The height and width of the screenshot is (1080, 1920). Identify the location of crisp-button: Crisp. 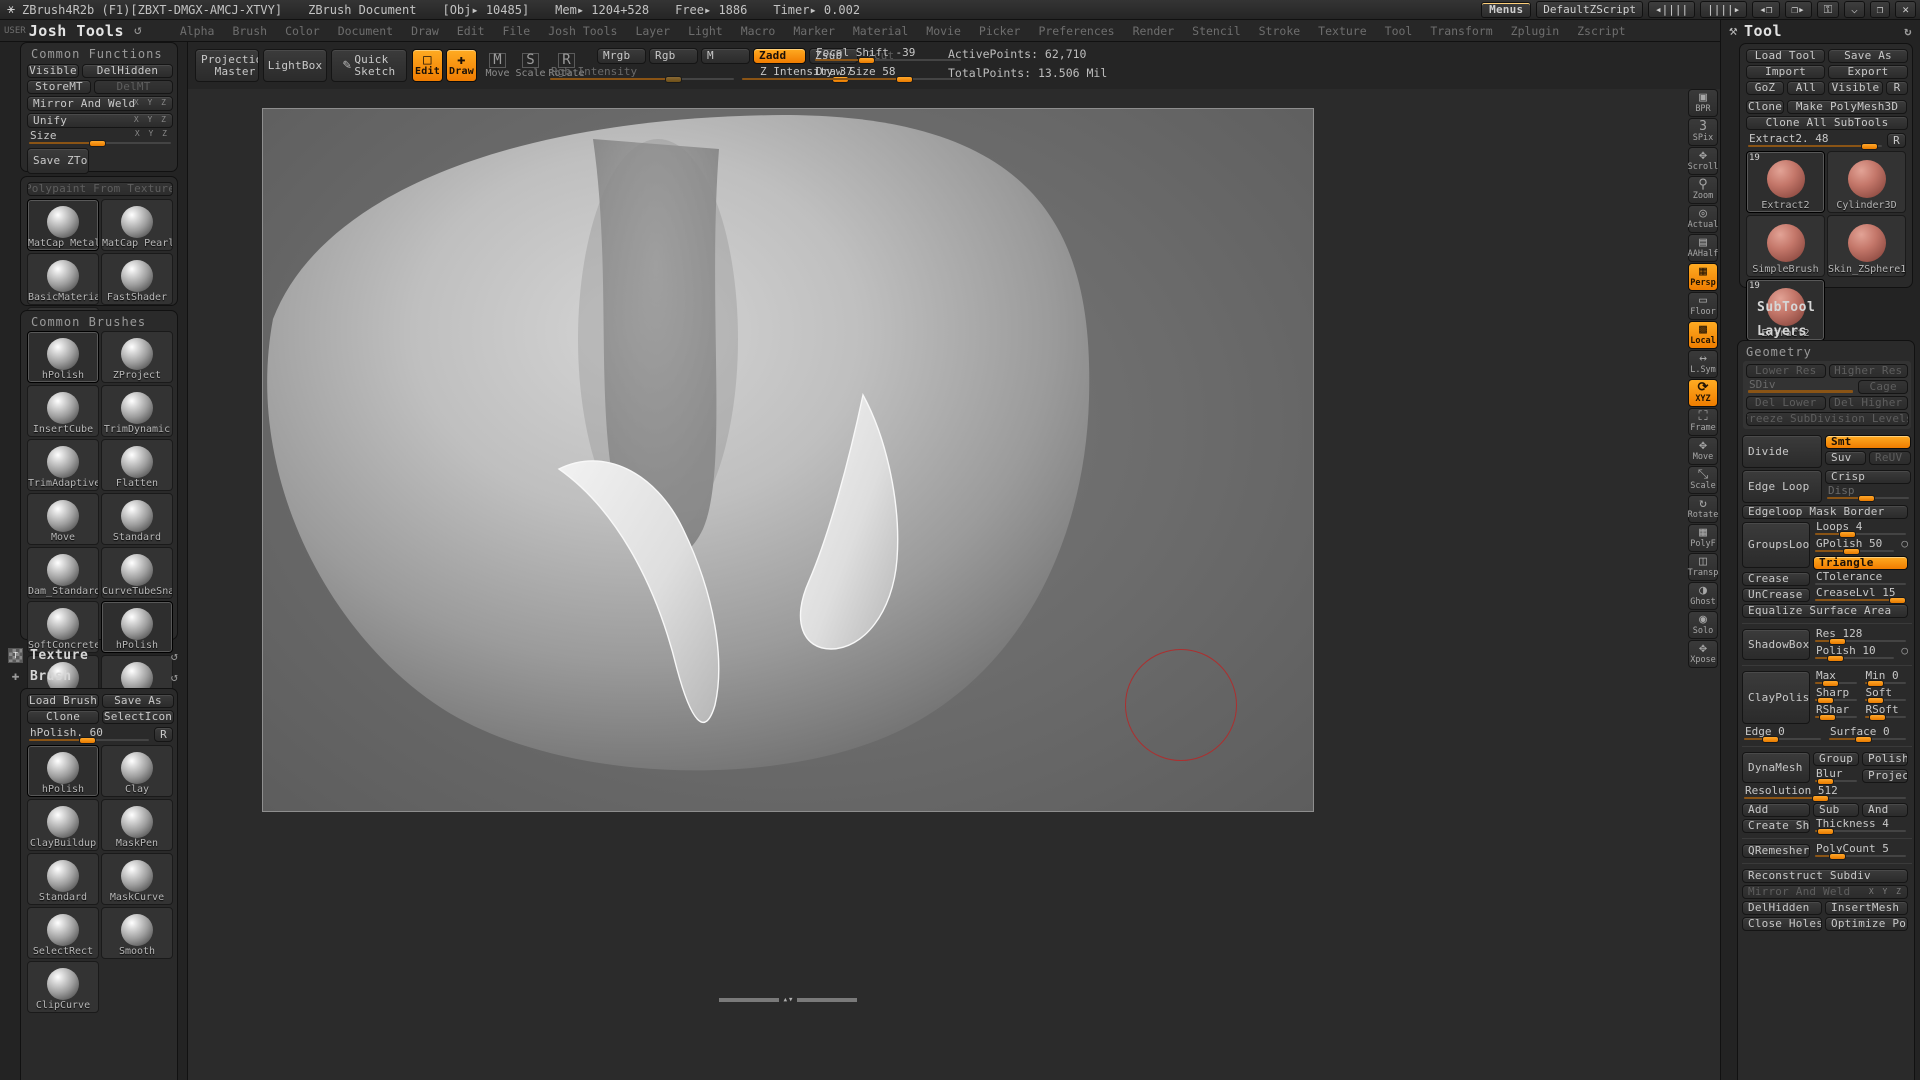
(1868, 477).